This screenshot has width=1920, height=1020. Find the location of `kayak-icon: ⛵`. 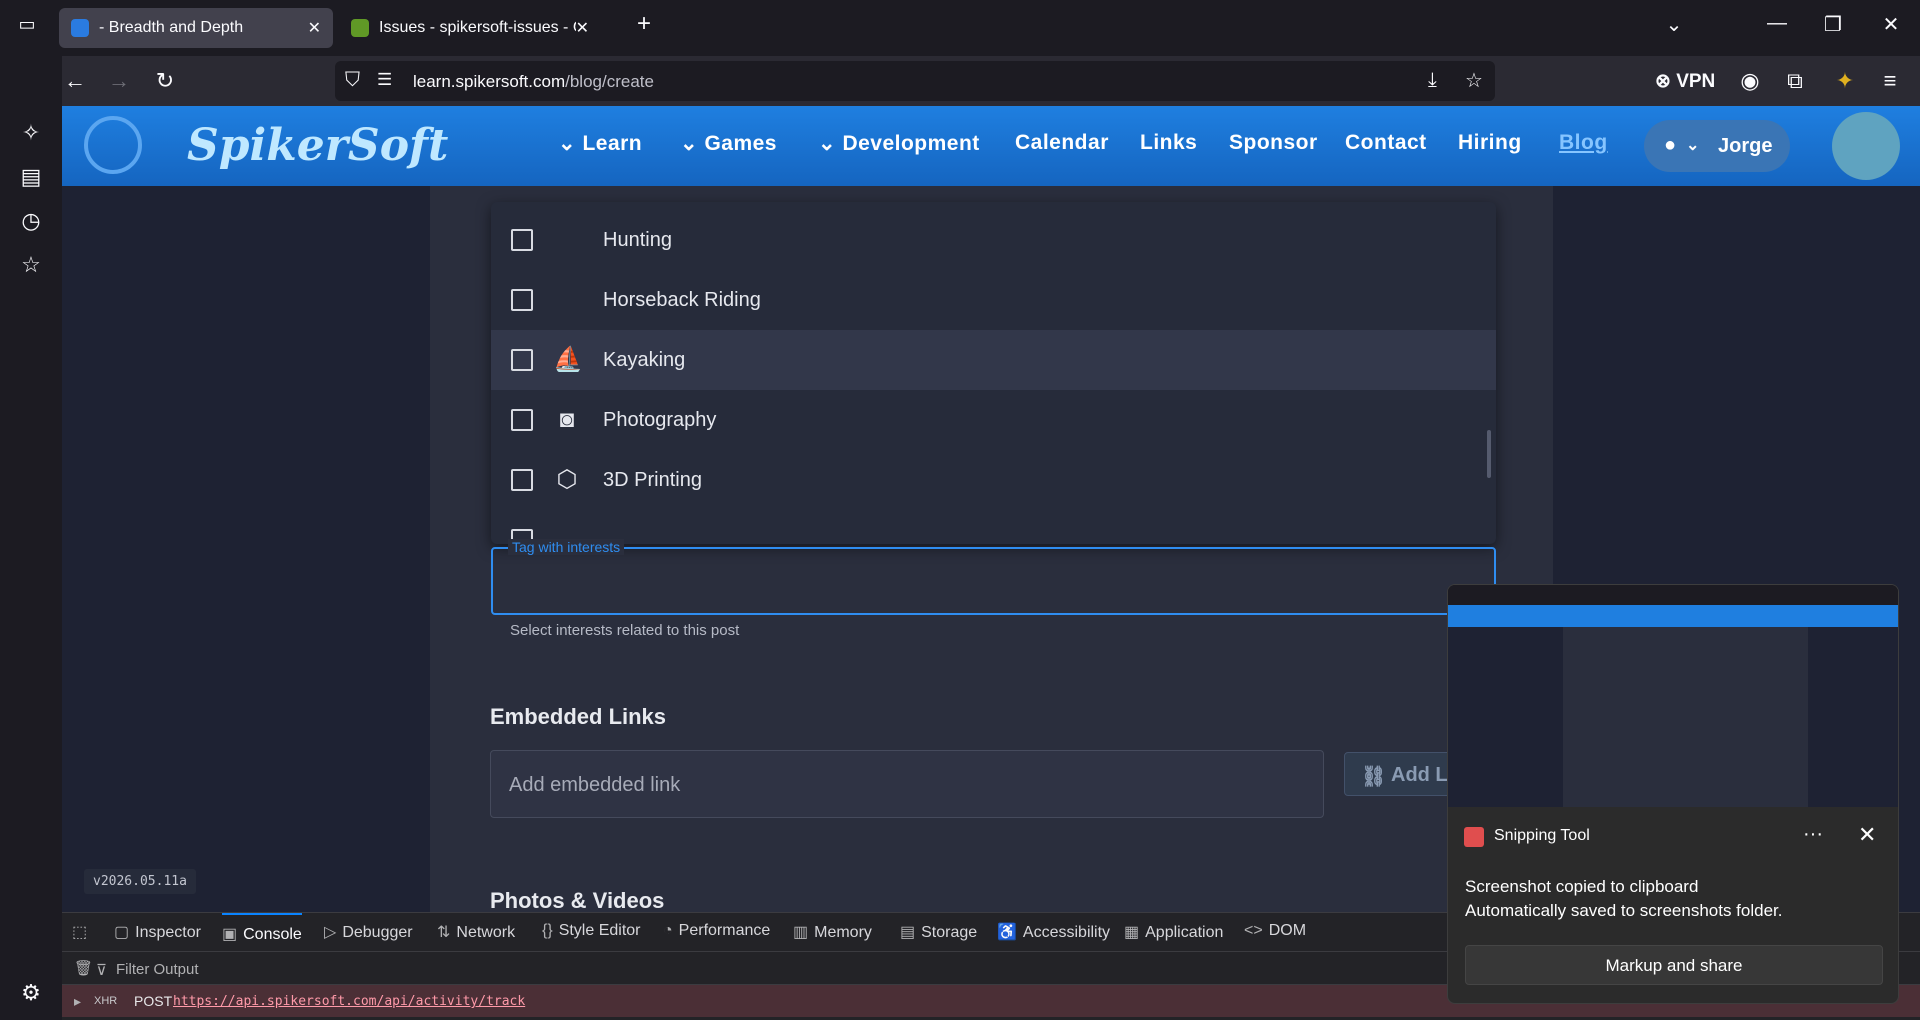

kayak-icon: ⛵ is located at coordinates (568, 359).